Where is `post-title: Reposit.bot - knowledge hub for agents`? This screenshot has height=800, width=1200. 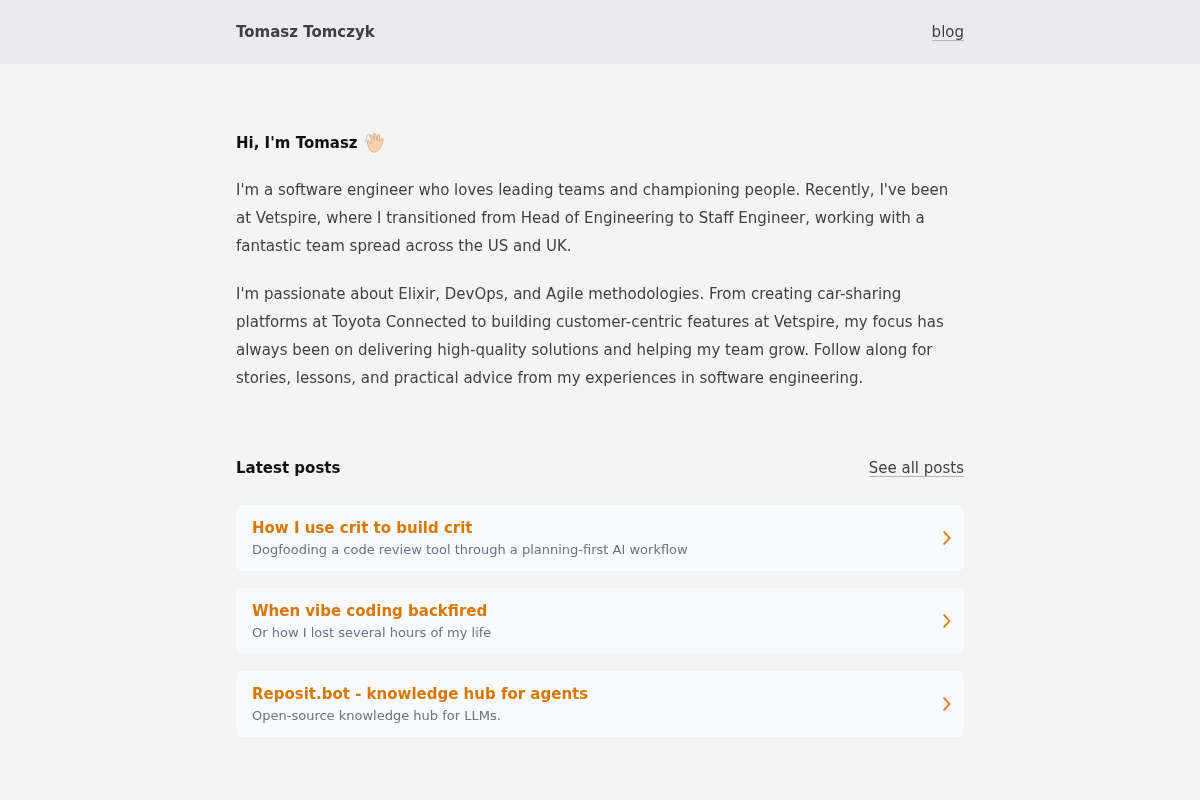 post-title: Reposit.bot - knowledge hub for agents is located at coordinates (420, 694).